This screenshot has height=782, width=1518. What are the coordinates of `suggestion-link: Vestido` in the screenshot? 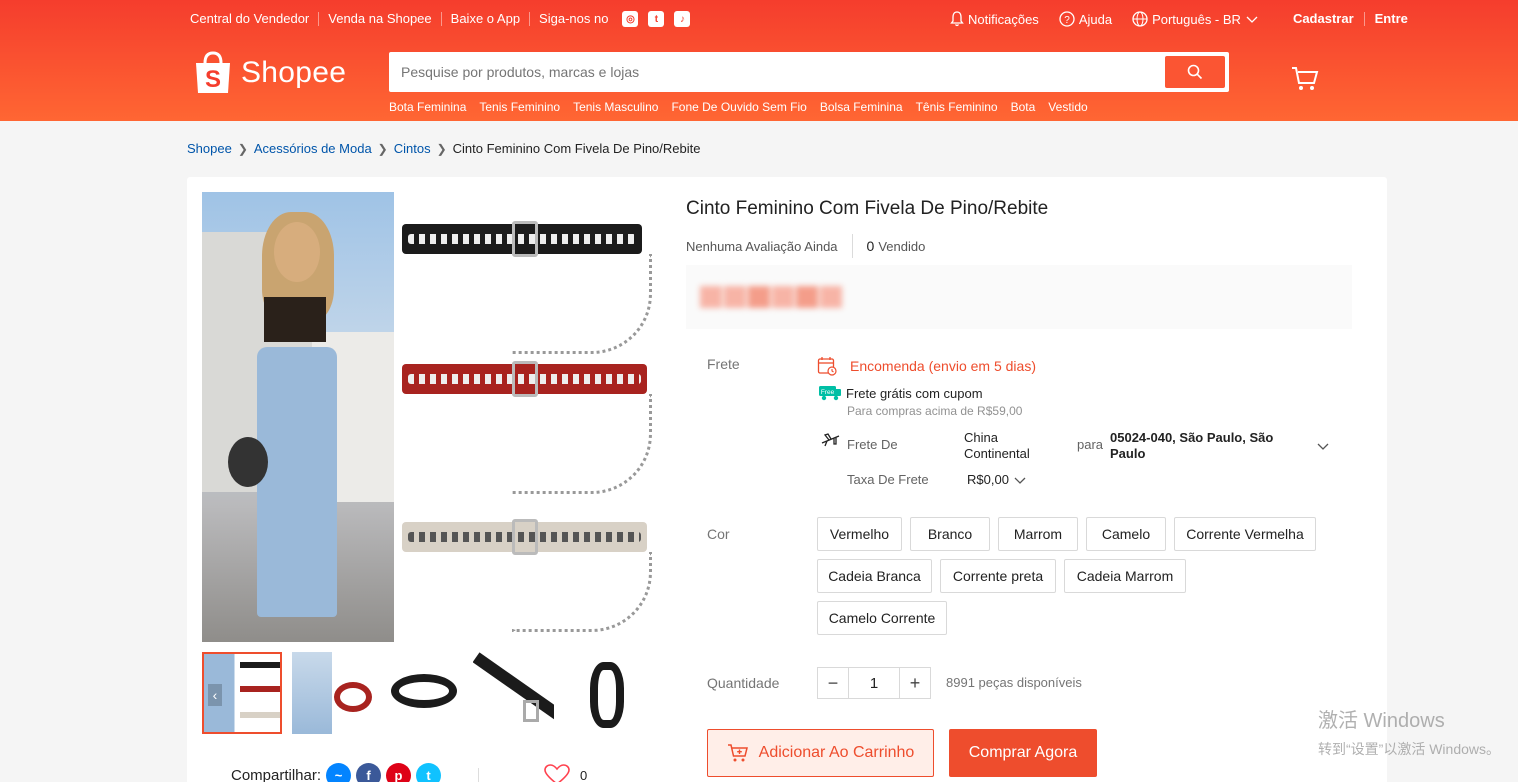 It's located at (1067, 107).